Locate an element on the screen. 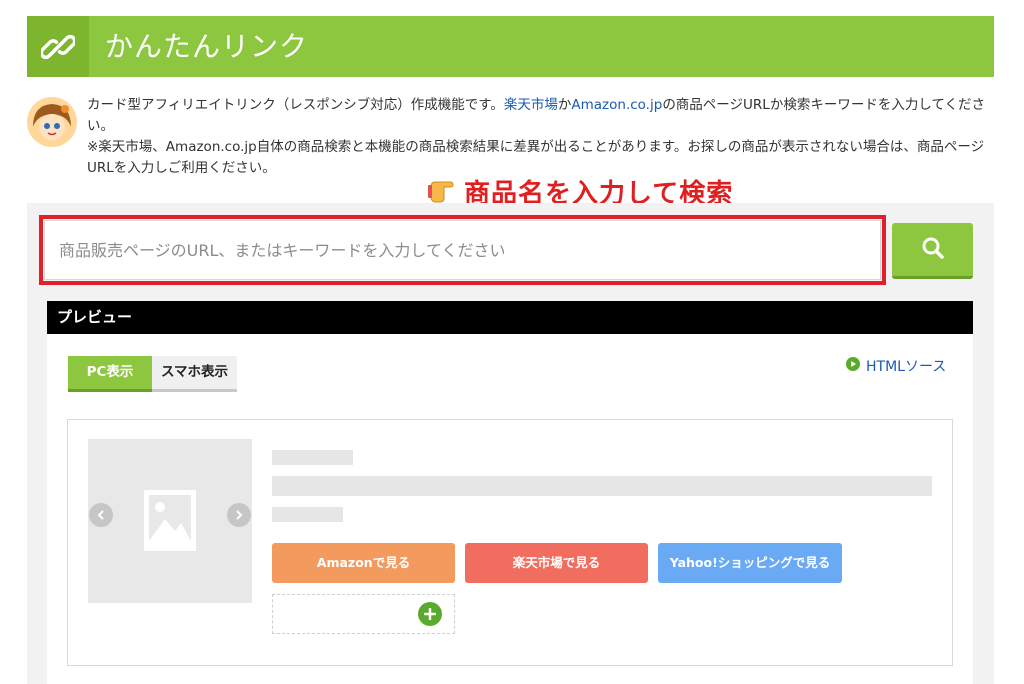 Image resolution: width=1024 pixels, height=684 pixels. chevron-left-icon is located at coordinates (100, 515).